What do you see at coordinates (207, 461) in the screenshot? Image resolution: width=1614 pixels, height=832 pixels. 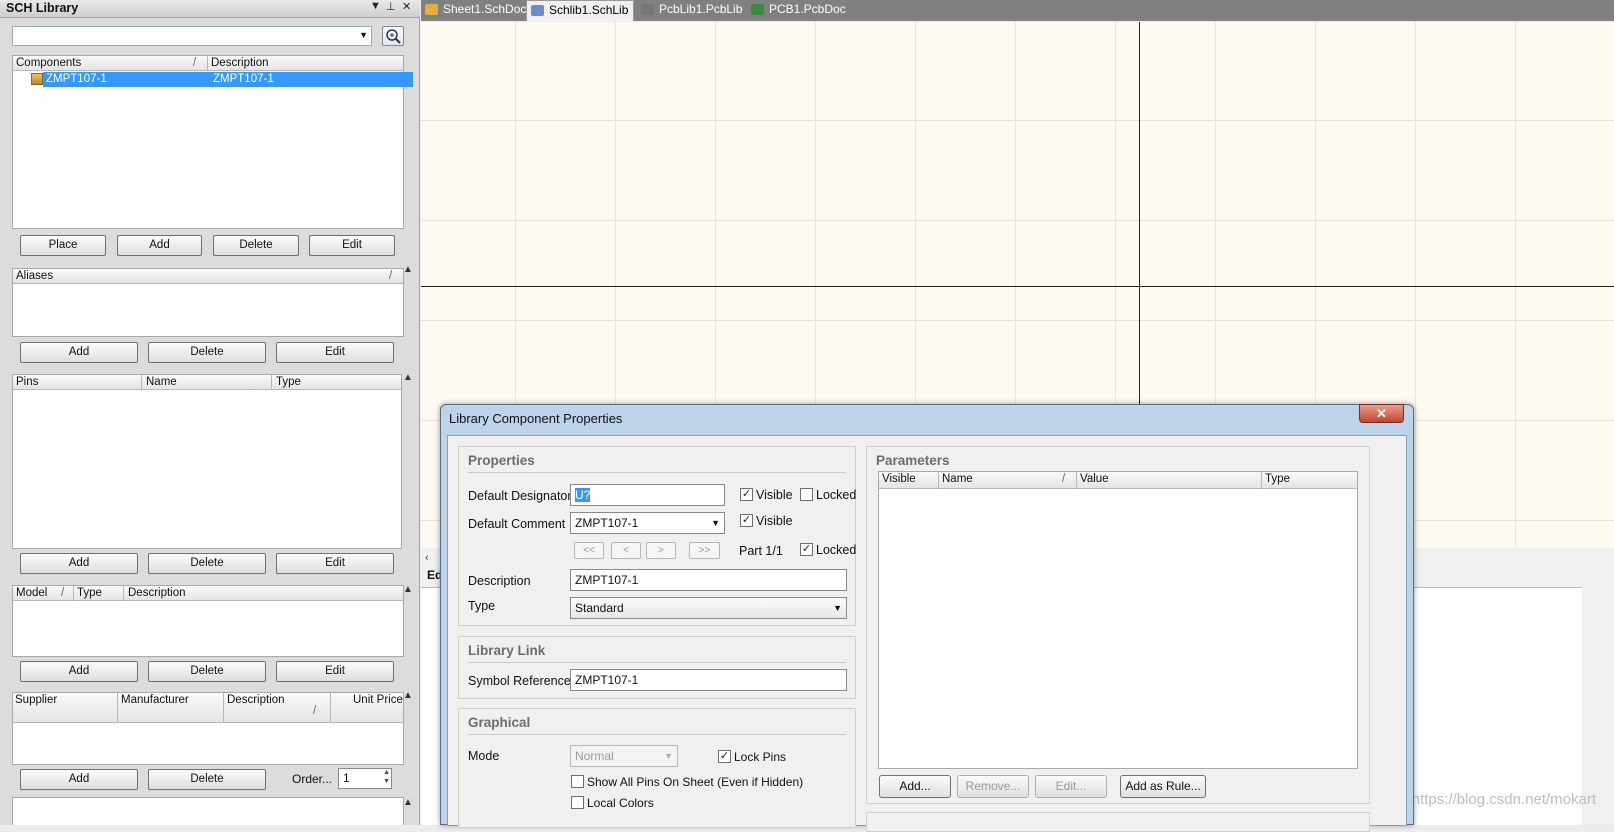 I see `pins-grid: Pins Name Type` at bounding box center [207, 461].